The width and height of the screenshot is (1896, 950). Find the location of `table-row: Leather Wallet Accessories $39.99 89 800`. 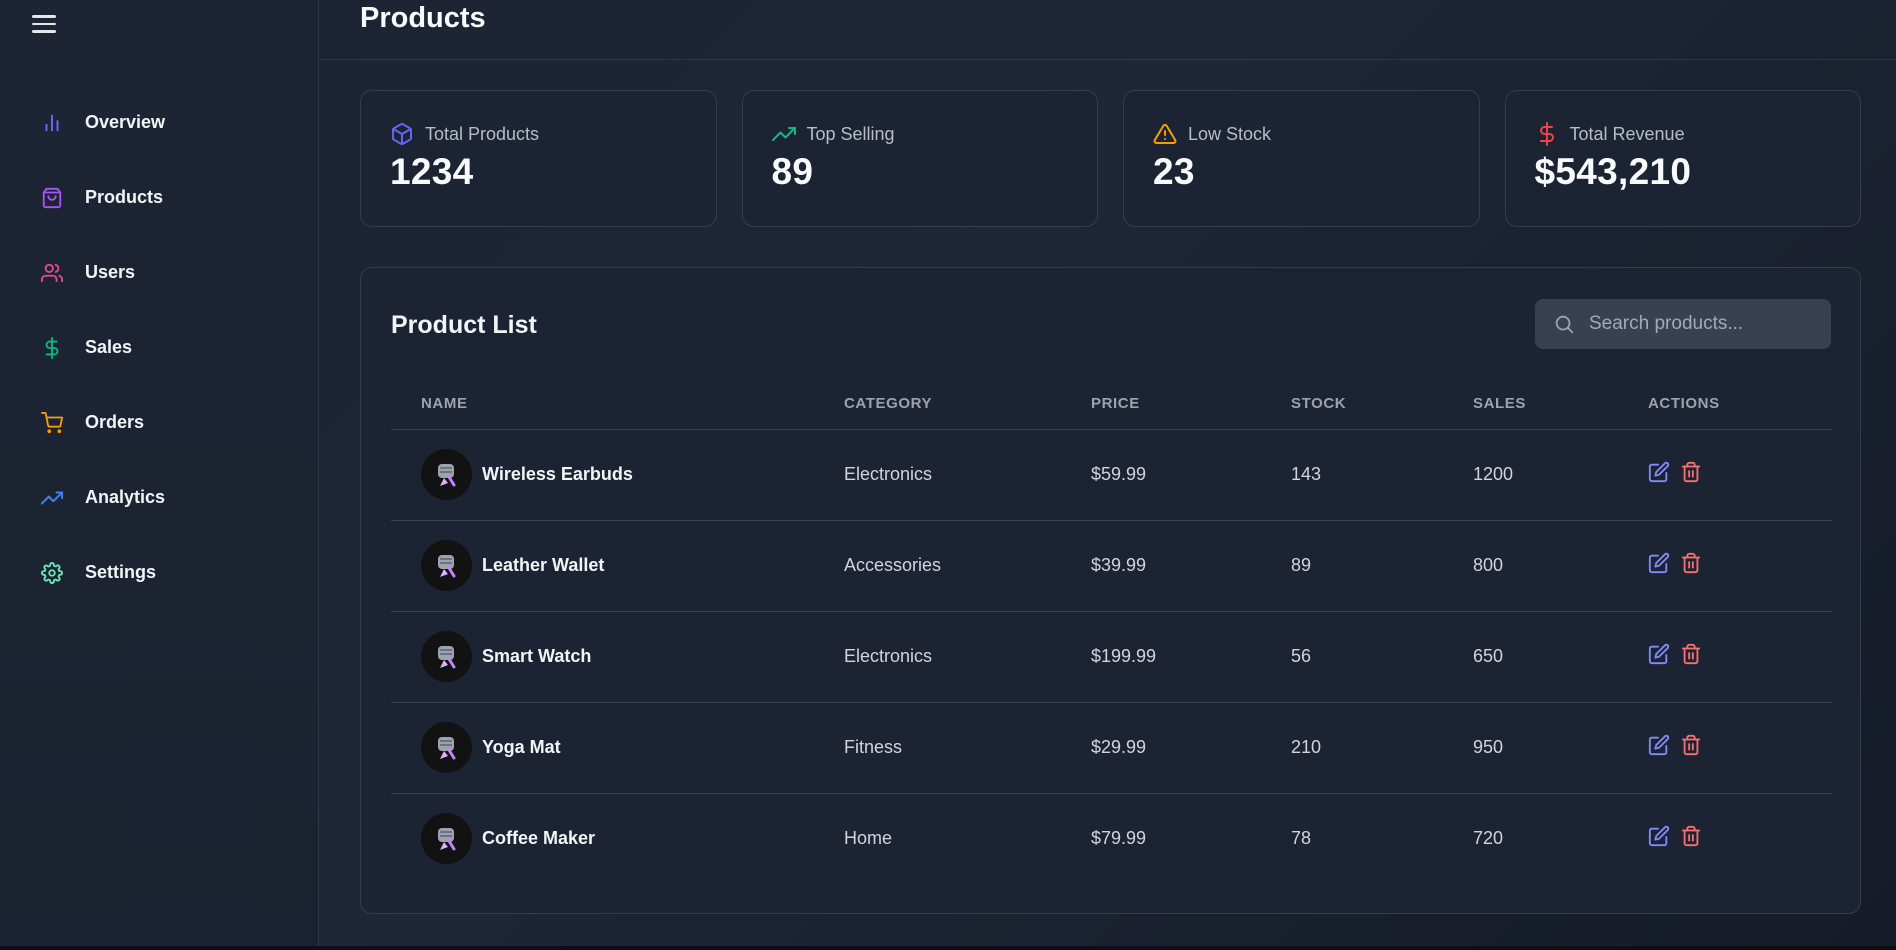

table-row: Leather Wallet Accessories $39.99 89 800 is located at coordinates (1111, 566).